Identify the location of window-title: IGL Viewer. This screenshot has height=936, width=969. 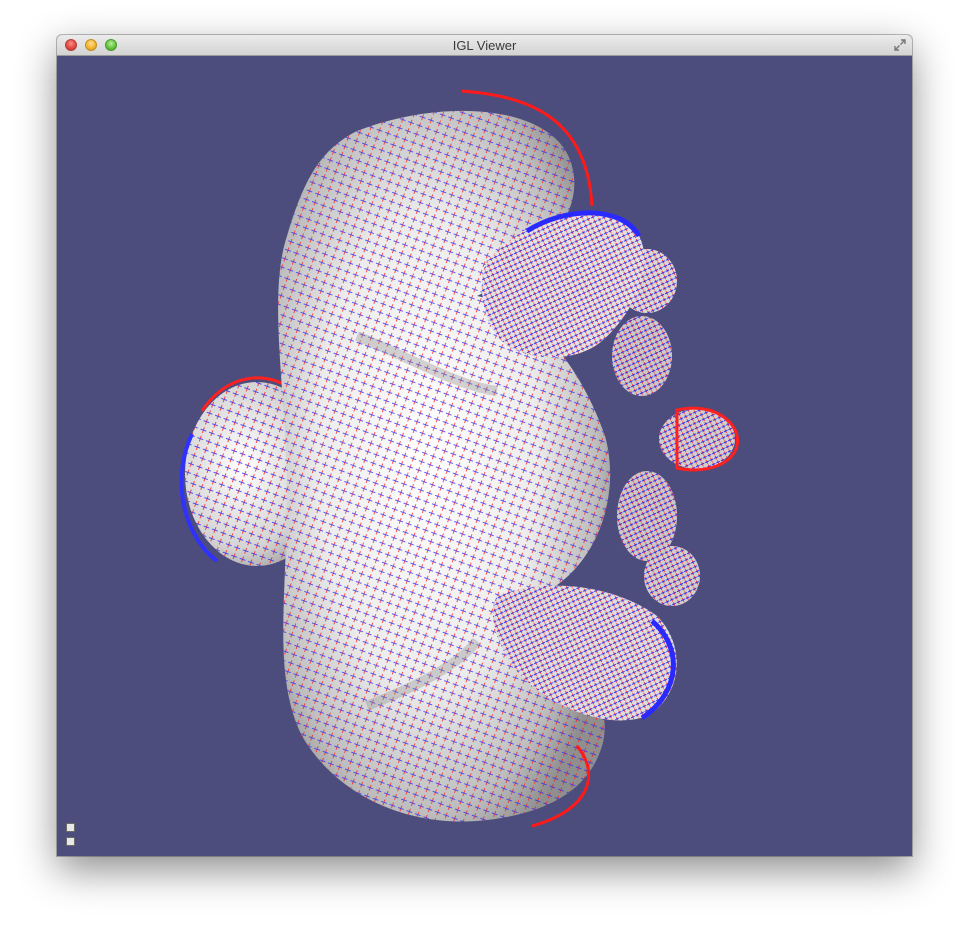
(484, 45).